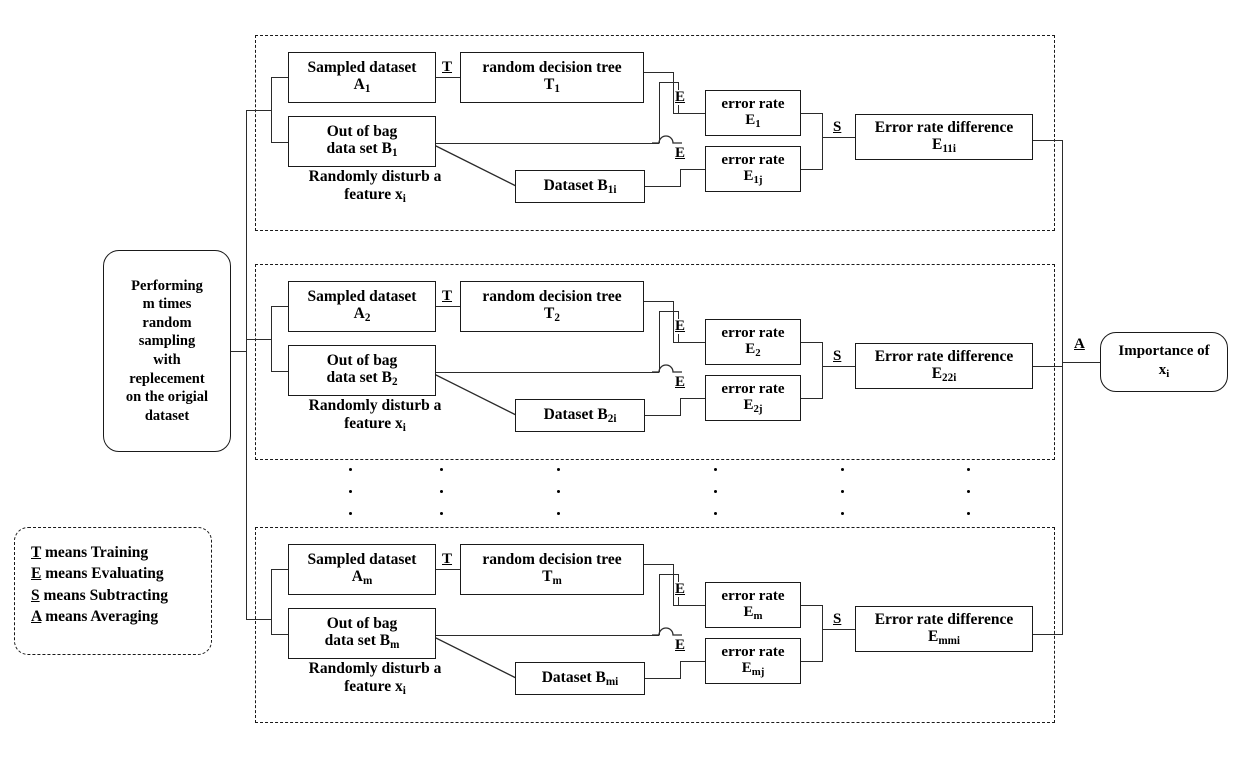 The height and width of the screenshot is (766, 1240). Describe the element at coordinates (823, 141) in the screenshot. I see `b1-err-merge` at that location.